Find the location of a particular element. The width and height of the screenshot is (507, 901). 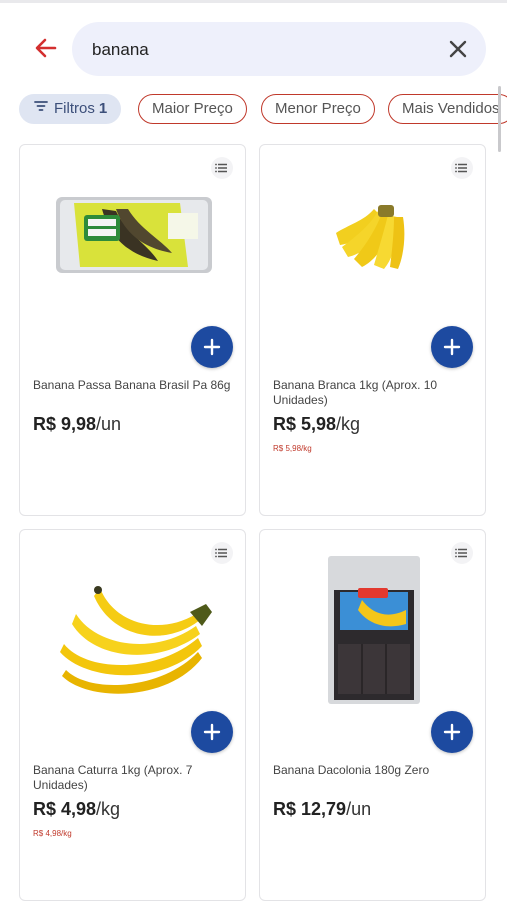

search-bar is located at coordinates (279, 49).